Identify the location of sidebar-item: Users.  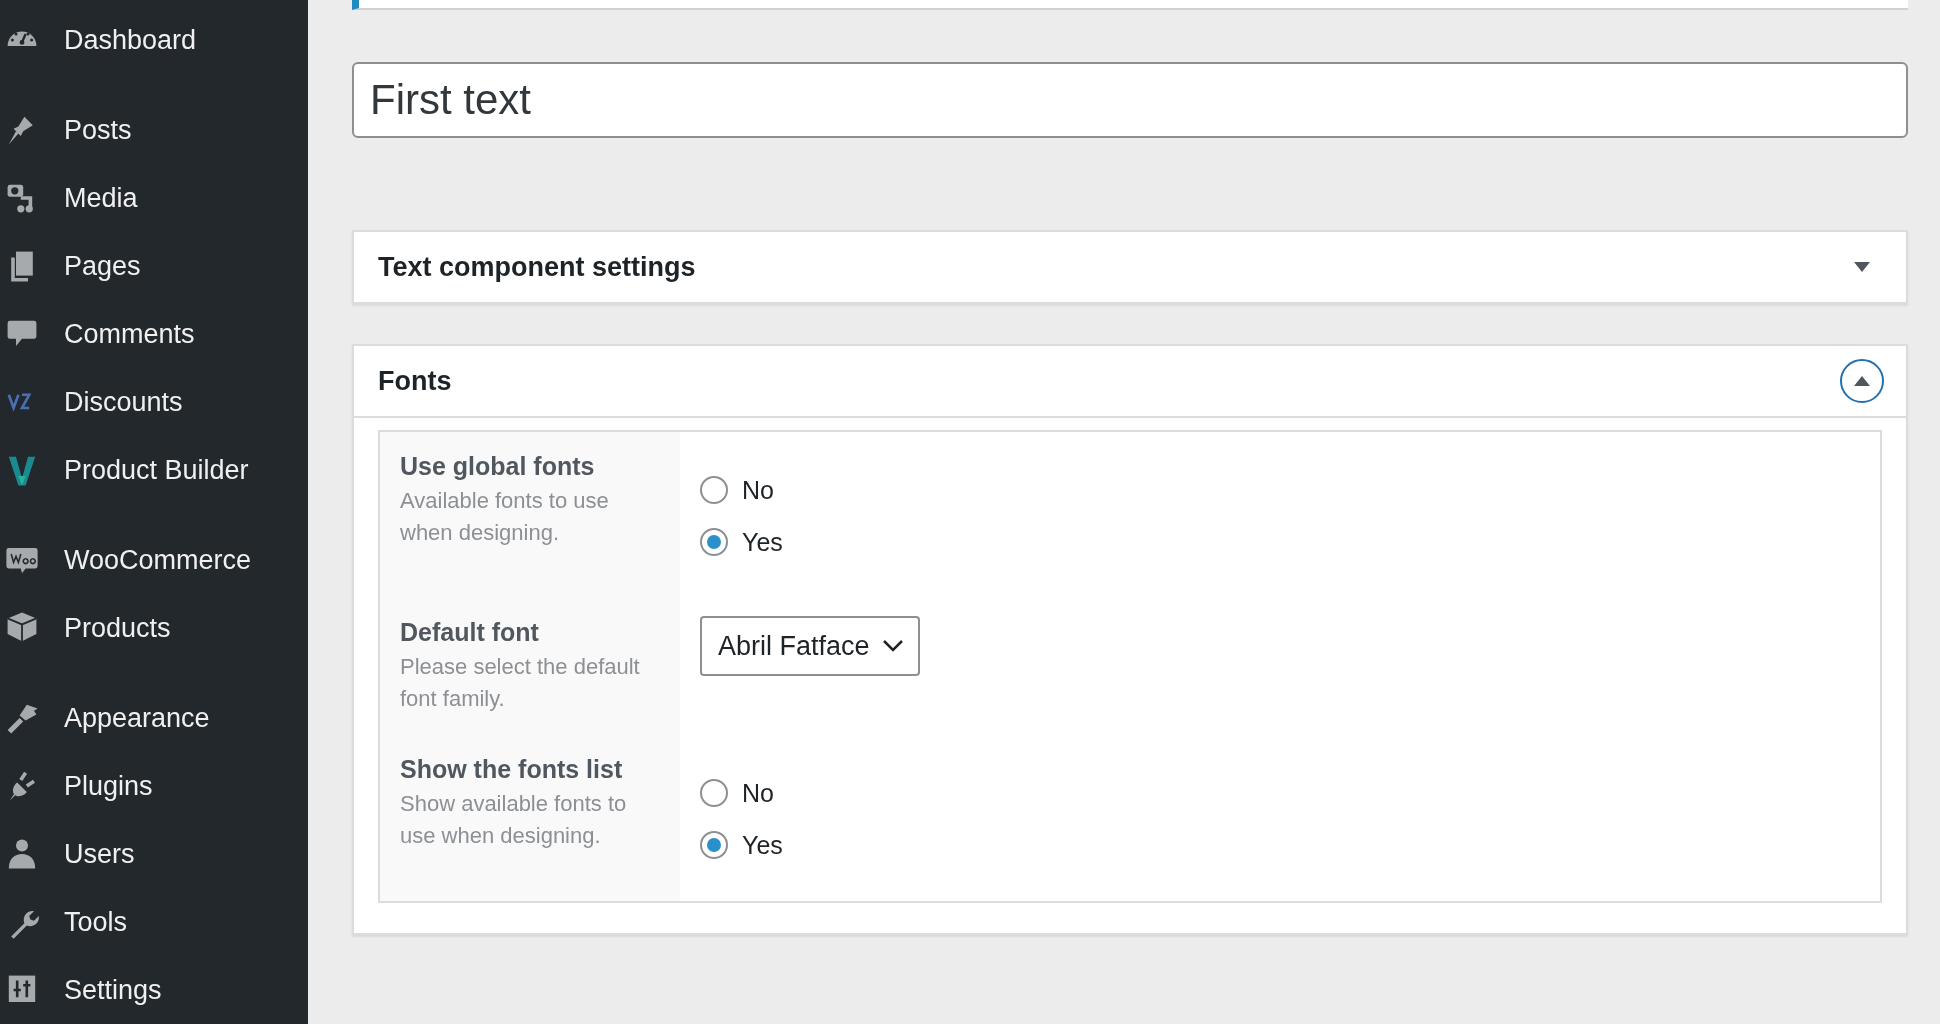
(154, 854).